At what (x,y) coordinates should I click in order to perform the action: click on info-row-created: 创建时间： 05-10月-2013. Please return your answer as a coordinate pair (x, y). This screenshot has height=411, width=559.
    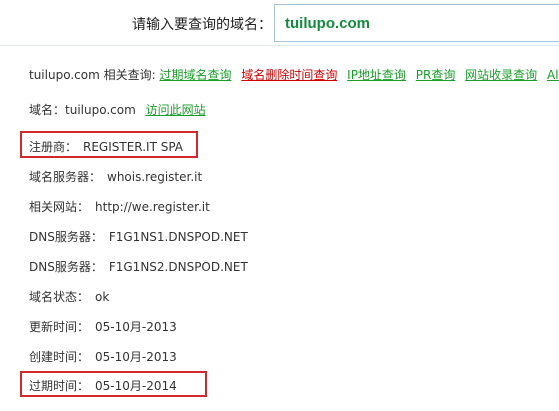
    Looking at the image, I should click on (103, 356).